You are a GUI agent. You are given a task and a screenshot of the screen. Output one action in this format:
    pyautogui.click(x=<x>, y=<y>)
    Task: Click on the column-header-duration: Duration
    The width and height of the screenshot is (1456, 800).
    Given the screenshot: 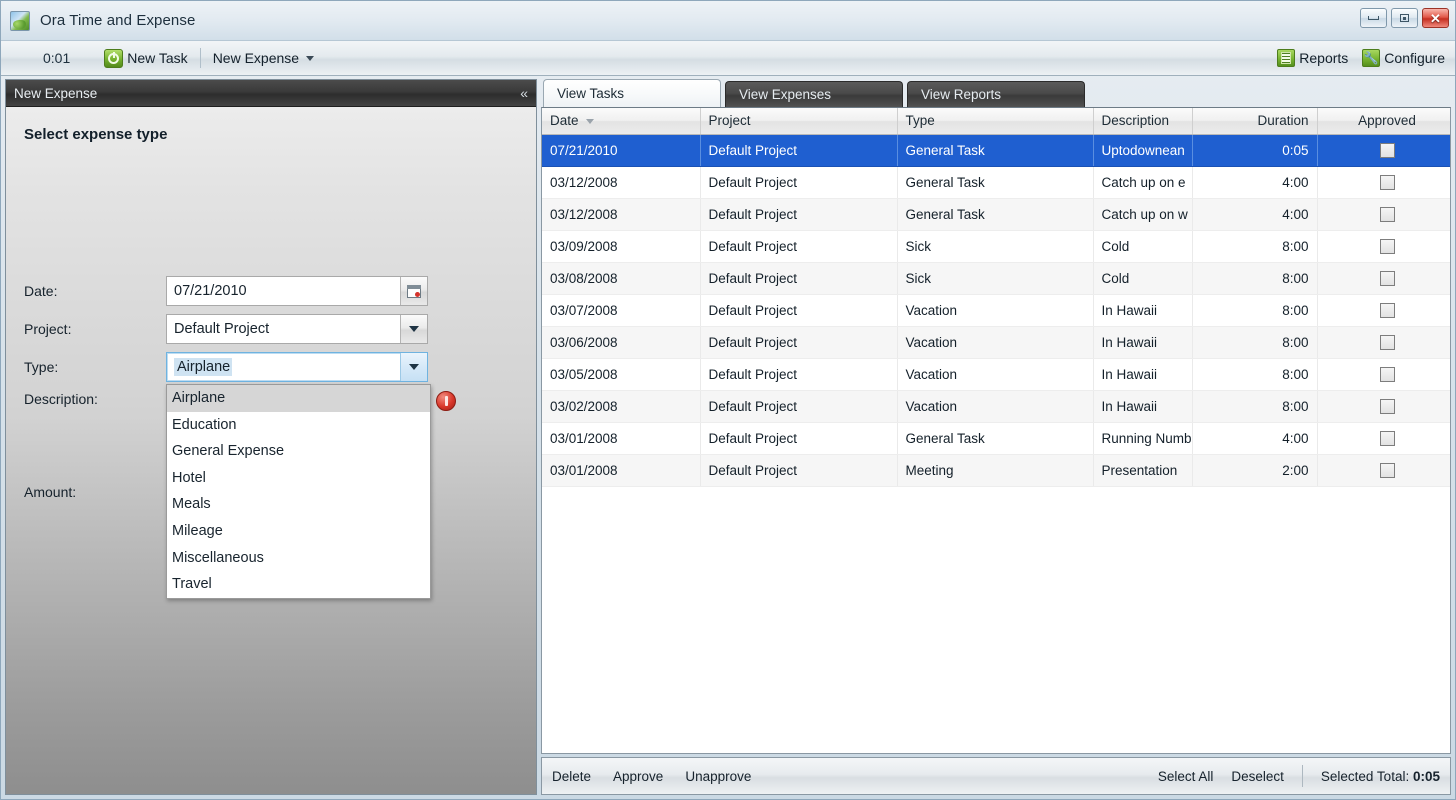 What is the action you would take?
    pyautogui.click(x=1255, y=121)
    